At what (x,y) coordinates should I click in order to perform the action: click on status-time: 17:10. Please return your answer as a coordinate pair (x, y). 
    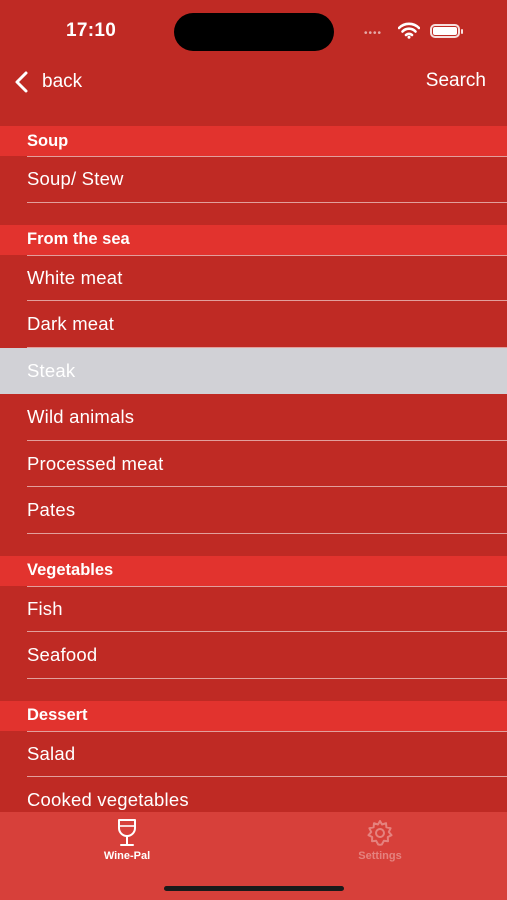
    Looking at the image, I should click on (91, 30).